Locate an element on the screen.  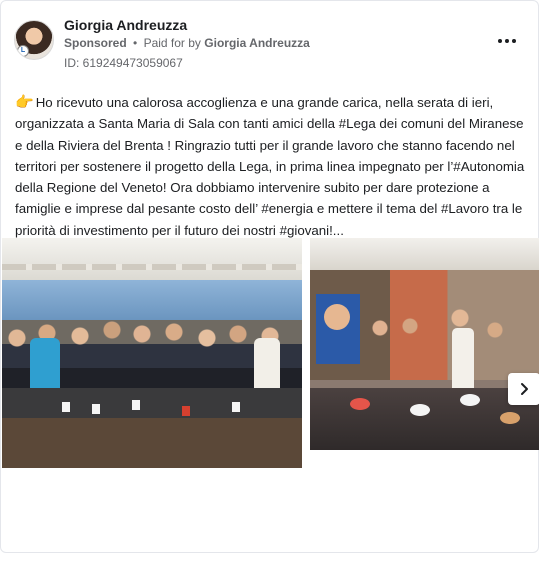
table-with-drinks is located at coordinates (424, 419).